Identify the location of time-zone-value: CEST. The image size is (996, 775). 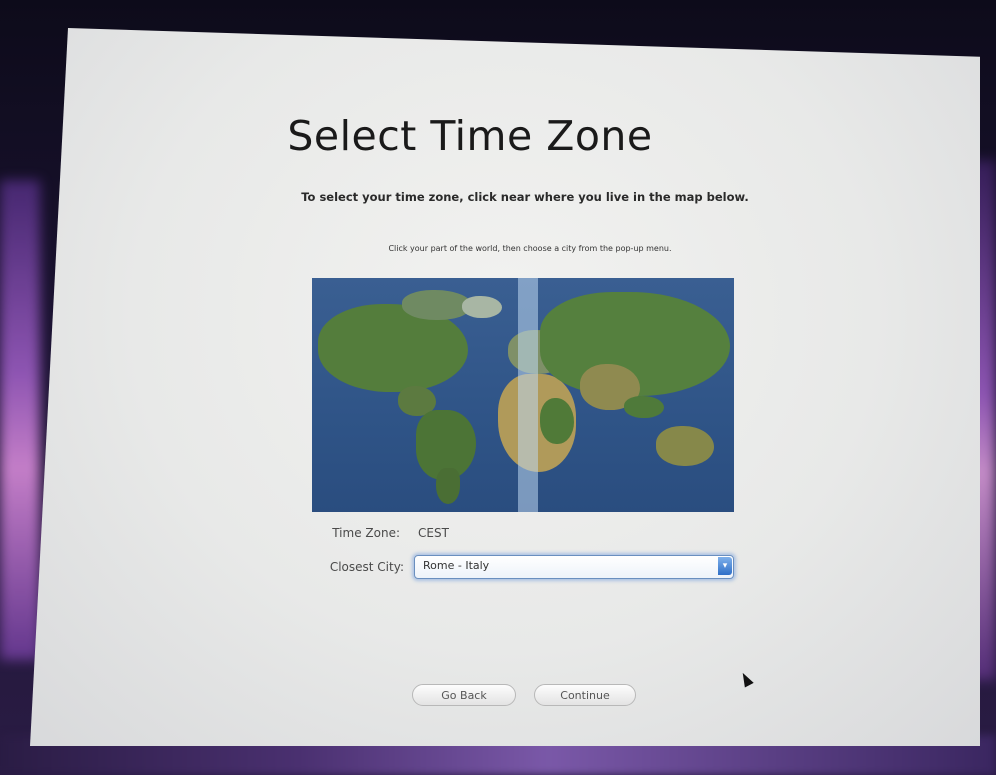
(433, 533).